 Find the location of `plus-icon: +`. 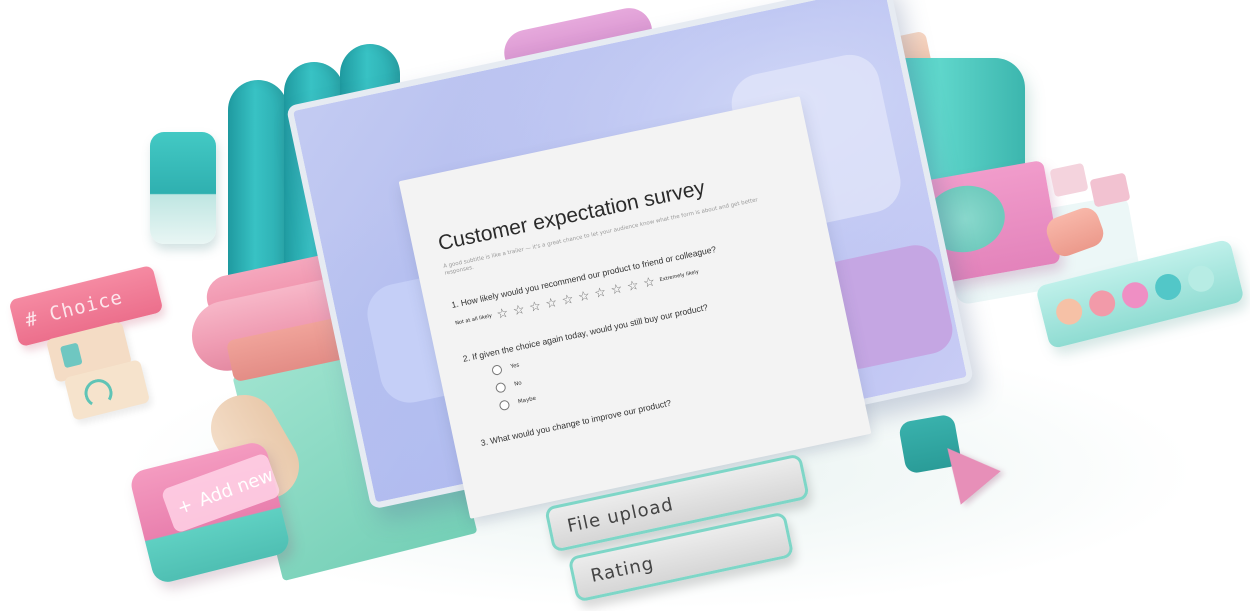

plus-icon: + is located at coordinates (185, 506).